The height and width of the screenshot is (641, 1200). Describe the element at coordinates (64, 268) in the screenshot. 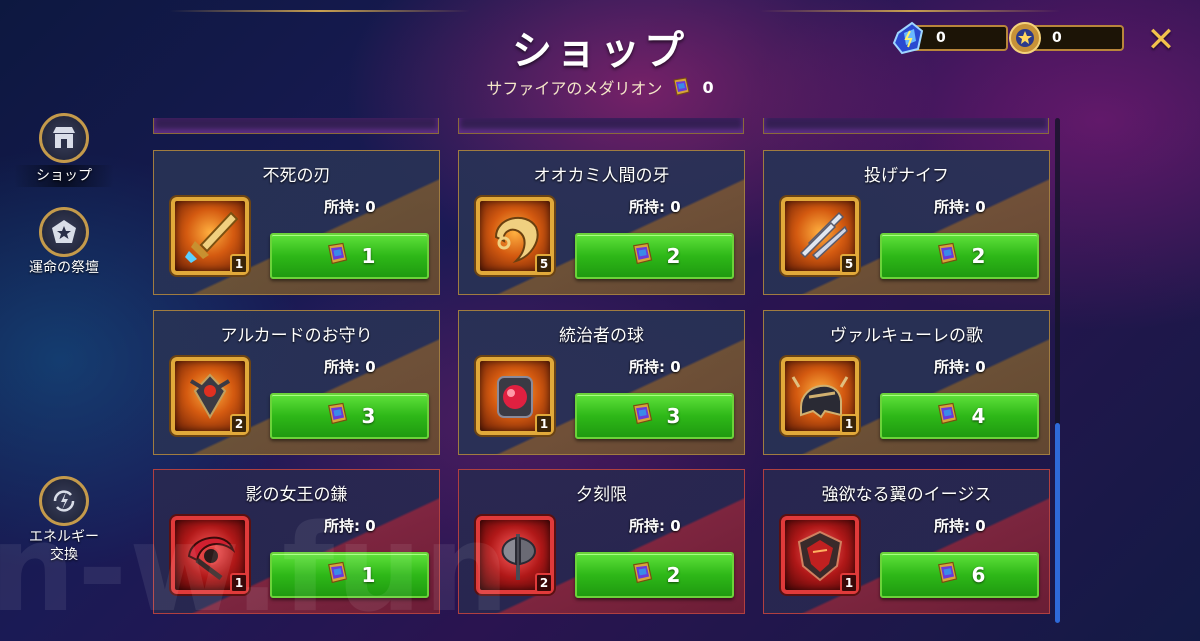

I see `sidebar-item-label: 運命の祭壇` at that location.